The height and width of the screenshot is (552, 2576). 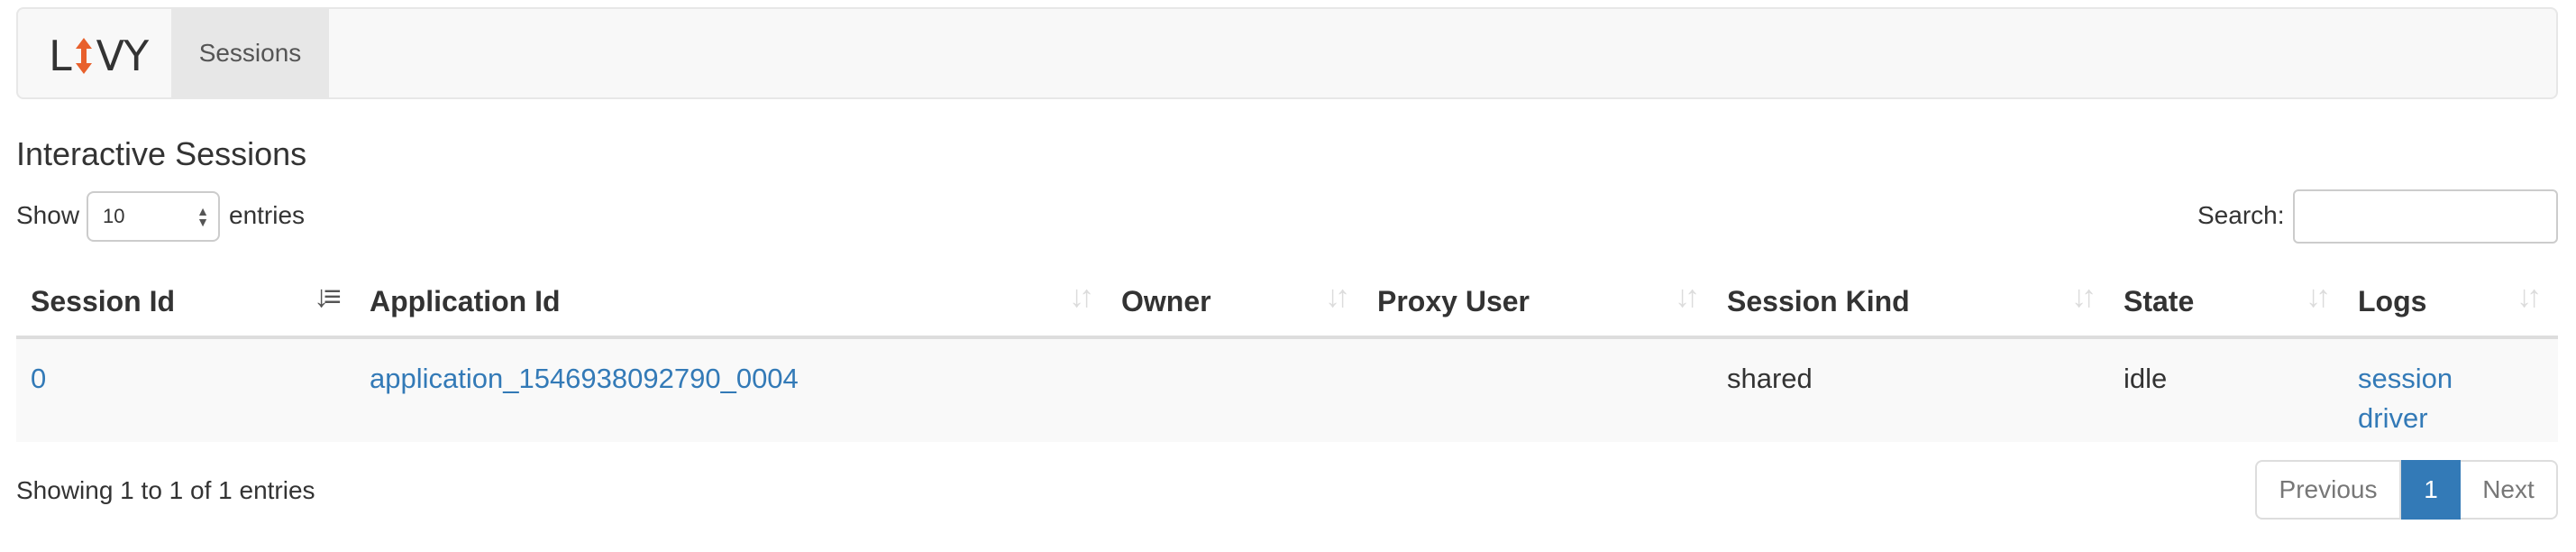 What do you see at coordinates (2431, 490) in the screenshot?
I see `page-1-button: 1` at bounding box center [2431, 490].